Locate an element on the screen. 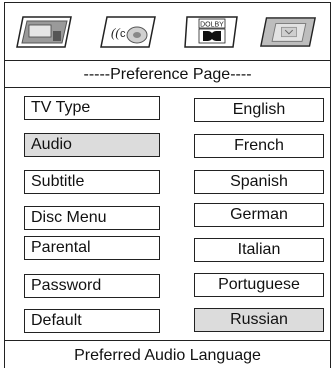  language-option-french: French is located at coordinates (259, 146).